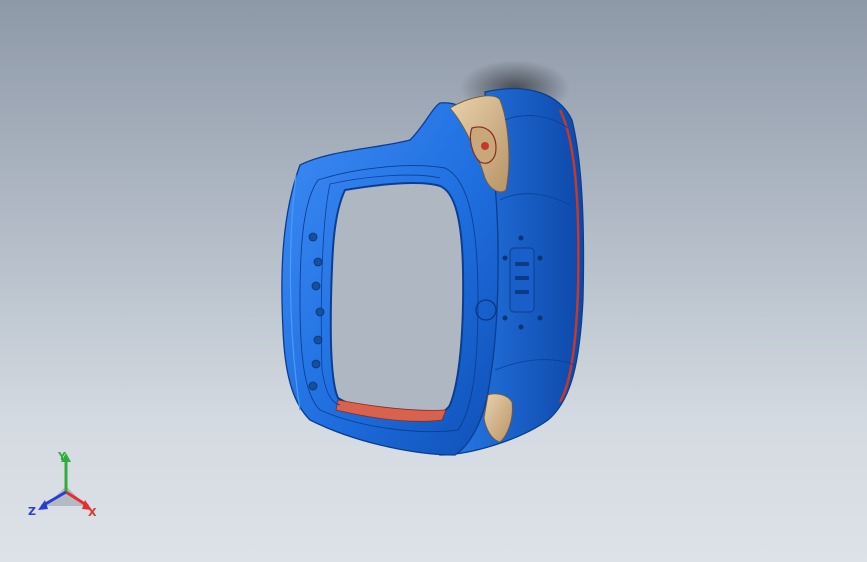 The image size is (867, 562). I want to click on z-axis-arrow, so click(43, 505).